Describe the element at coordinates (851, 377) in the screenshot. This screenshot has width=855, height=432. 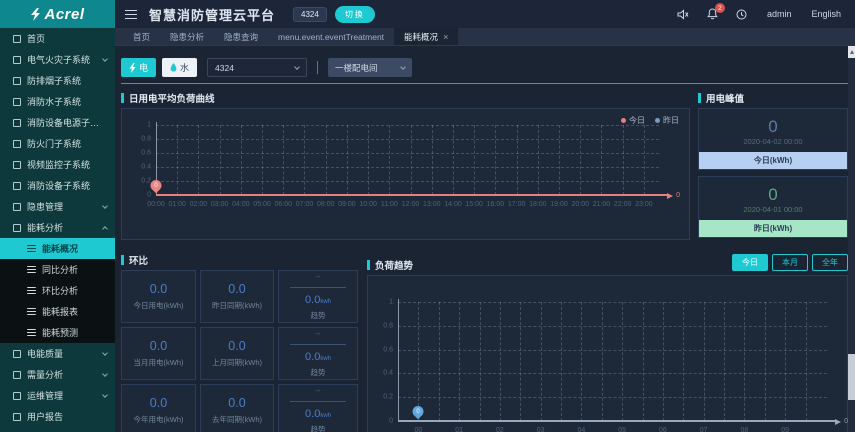
I see `scrollbar-thumb` at that location.